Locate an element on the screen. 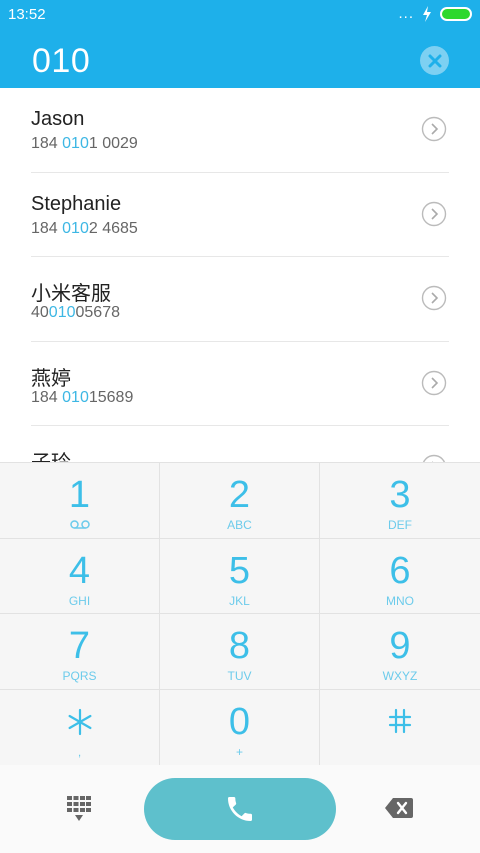  battery-icon is located at coordinates (456, 14).